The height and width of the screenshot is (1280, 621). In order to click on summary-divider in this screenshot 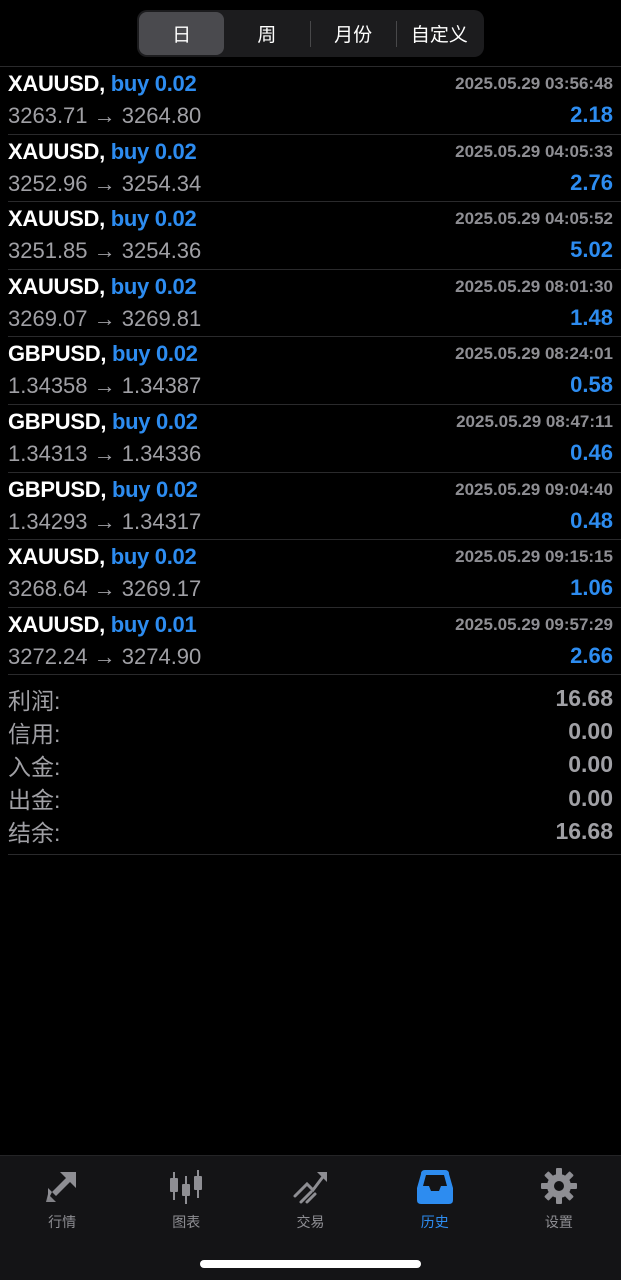, I will do `click(314, 854)`.